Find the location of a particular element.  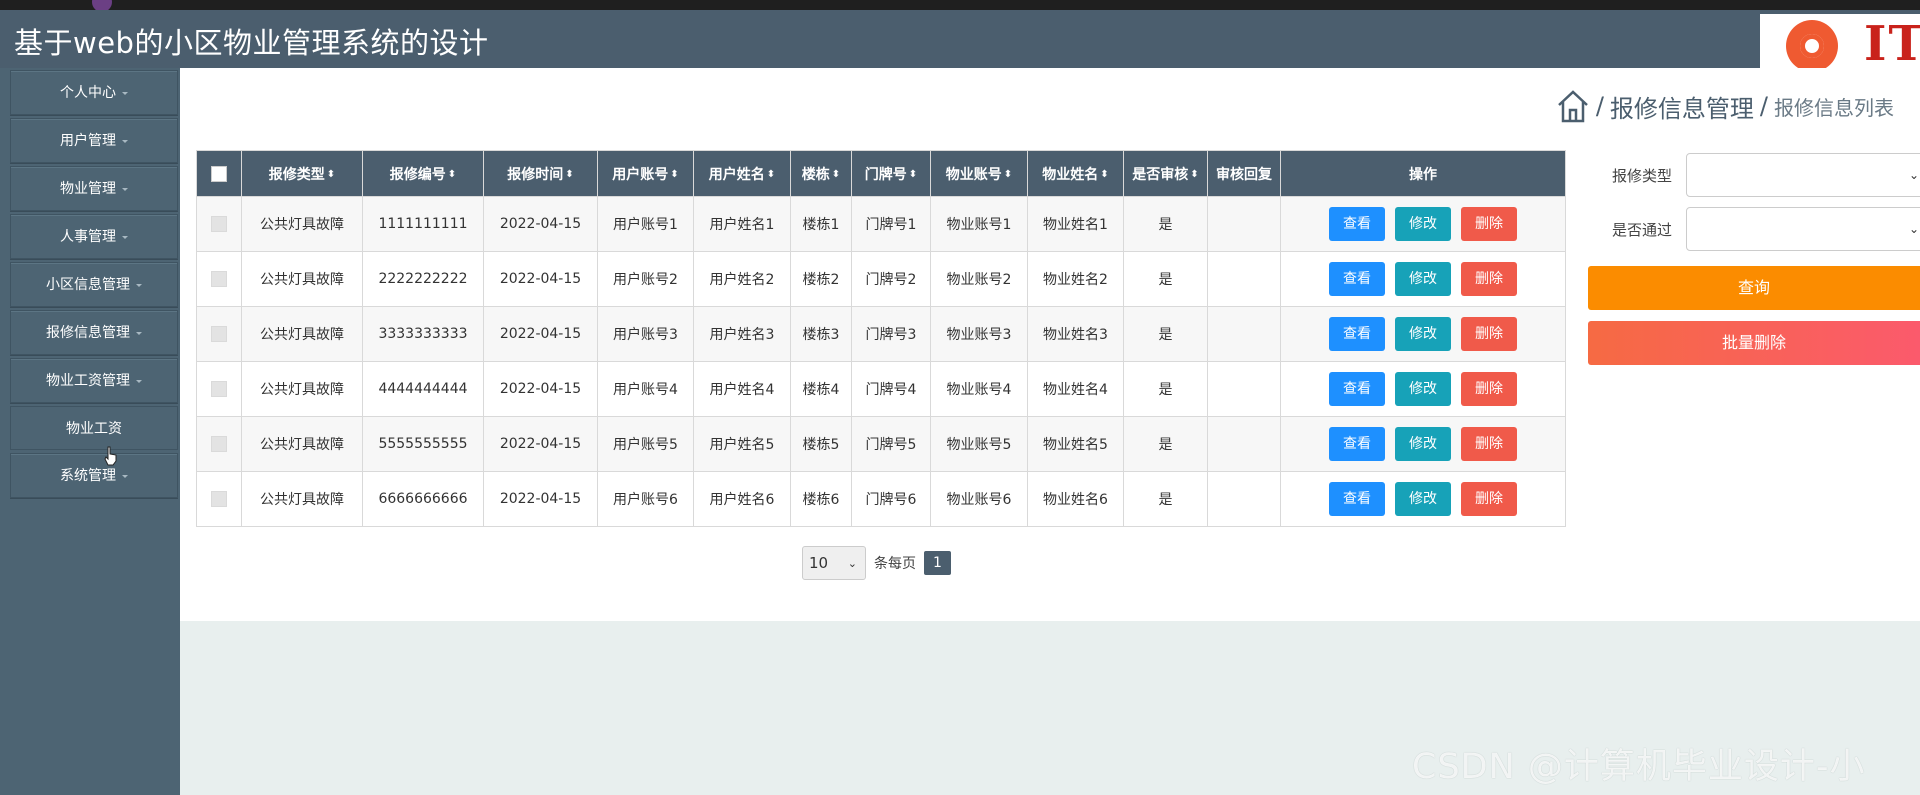

column-header-label: 物业账号 is located at coordinates (973, 174).